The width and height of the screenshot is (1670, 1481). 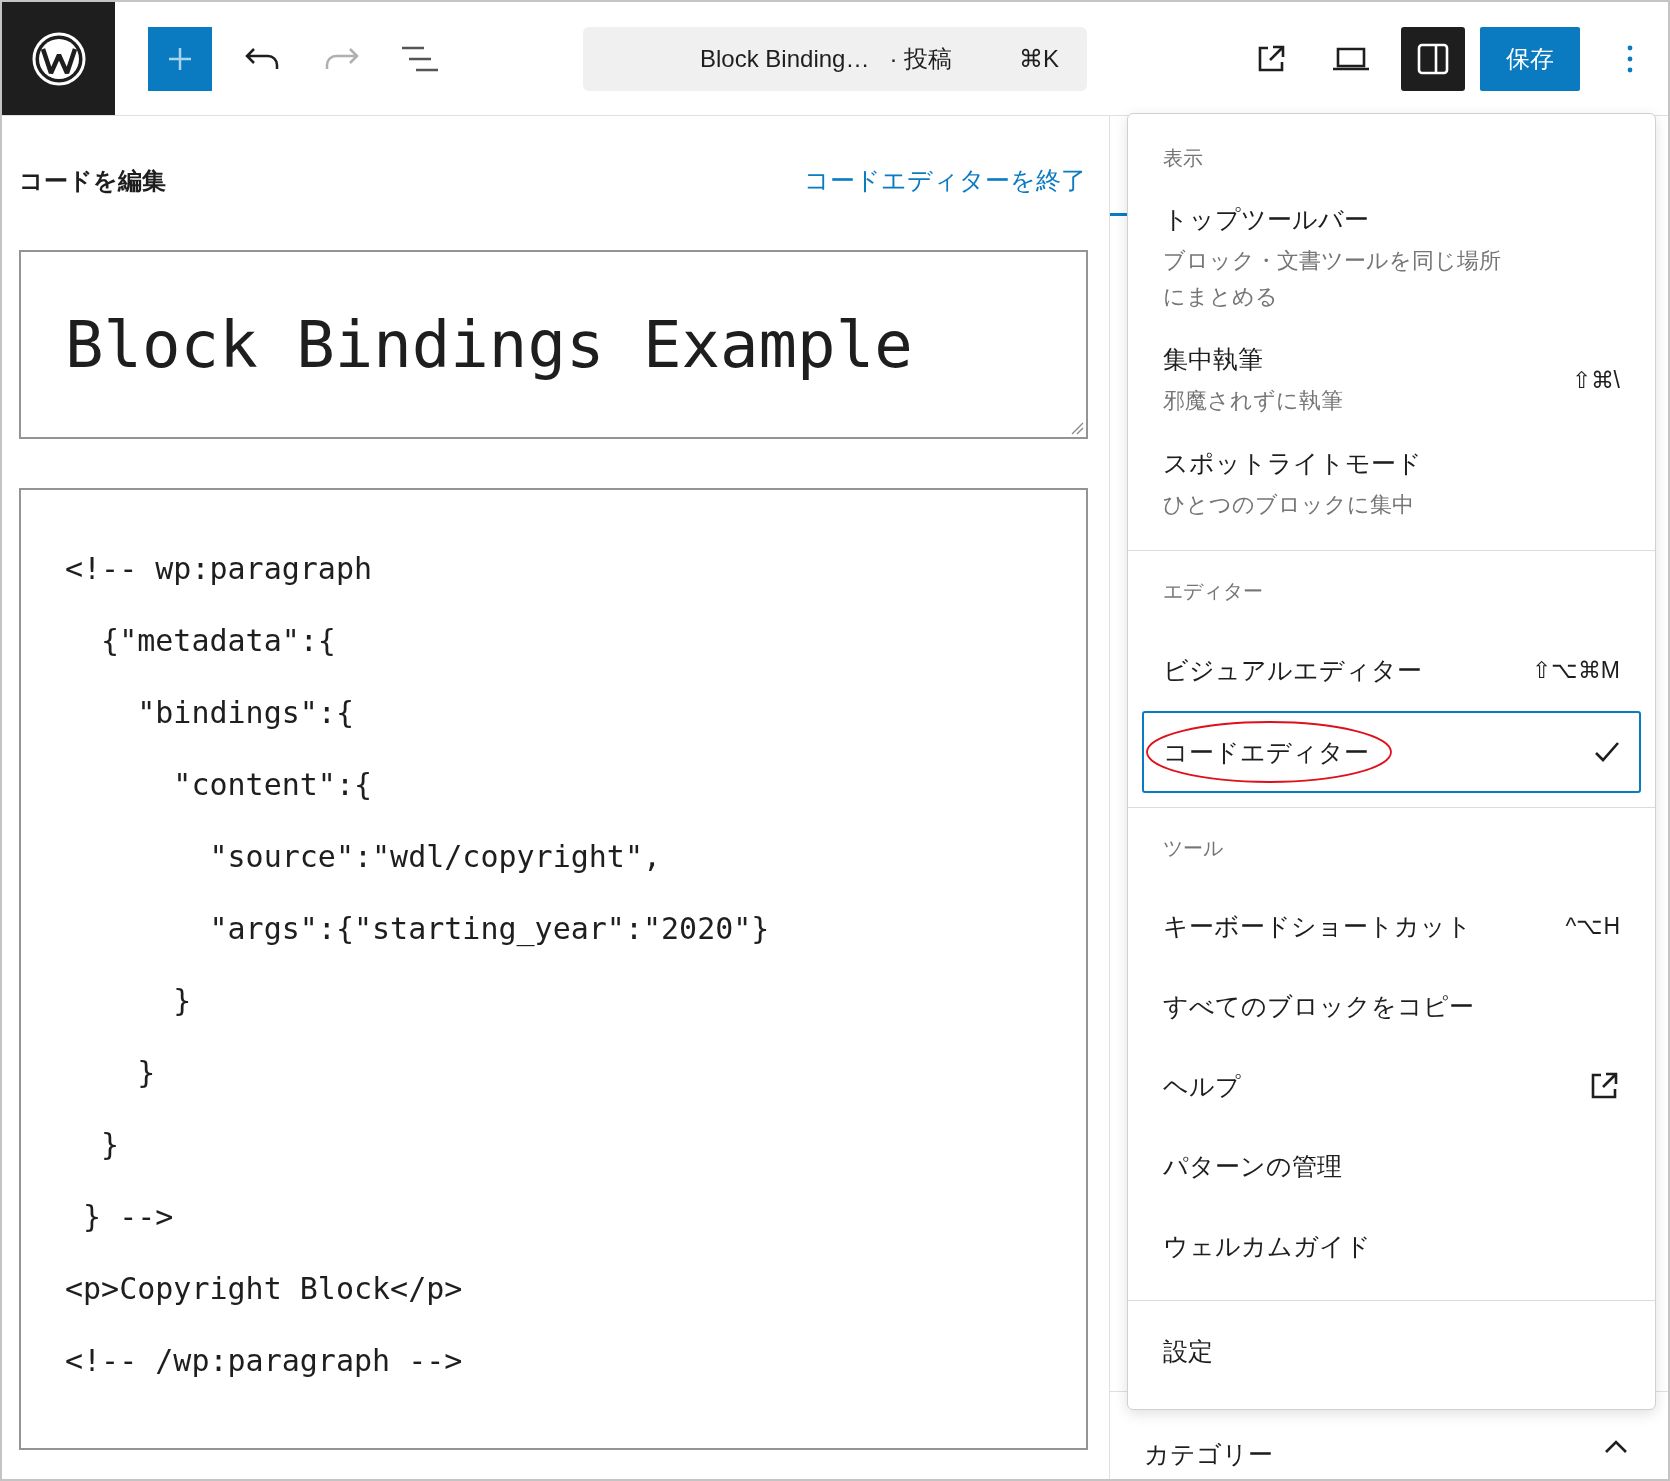 I want to click on list-icon, so click(x=420, y=58).